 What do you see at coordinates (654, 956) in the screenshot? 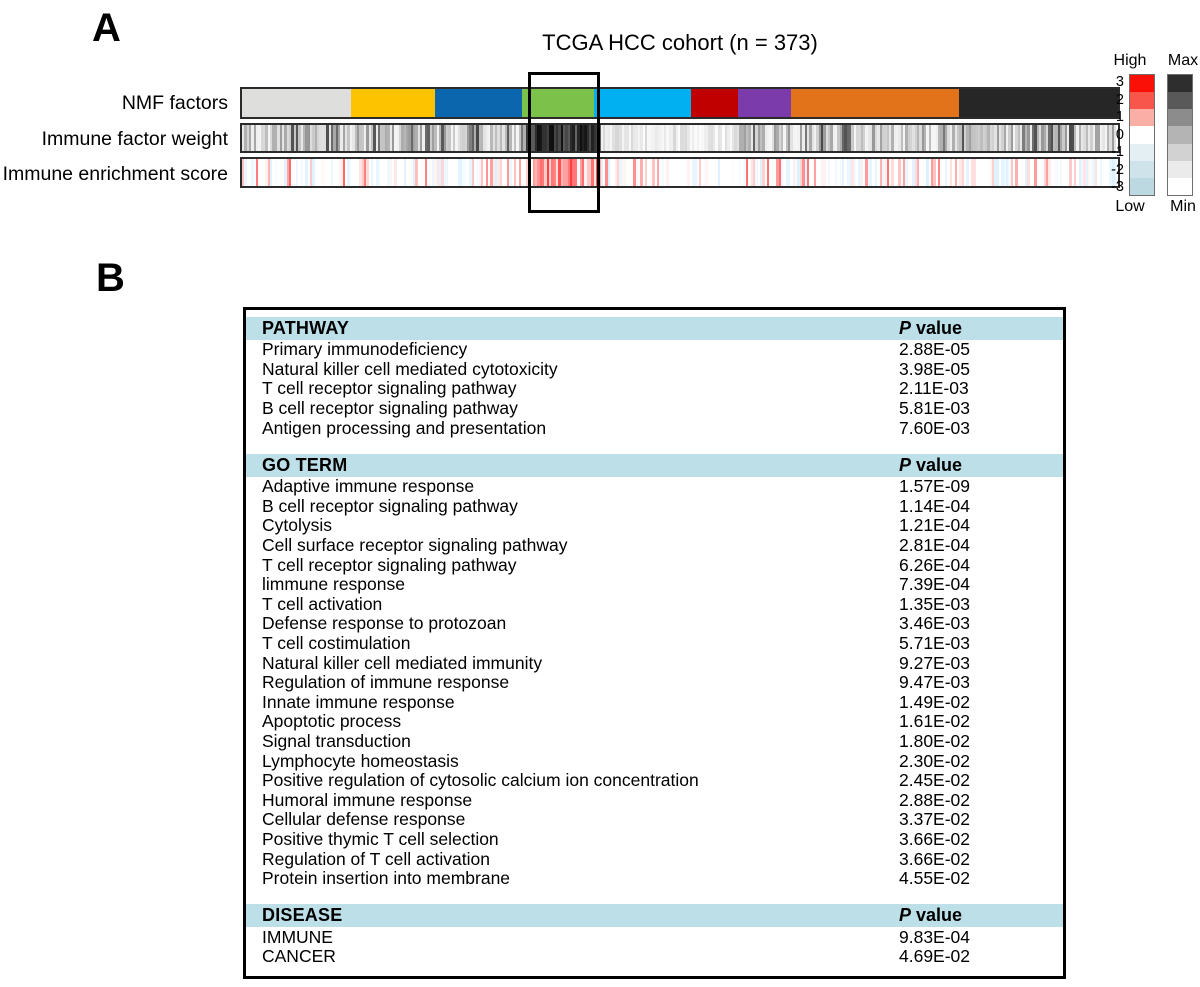
I see `table-row: CANCER 4.69E-02` at bounding box center [654, 956].